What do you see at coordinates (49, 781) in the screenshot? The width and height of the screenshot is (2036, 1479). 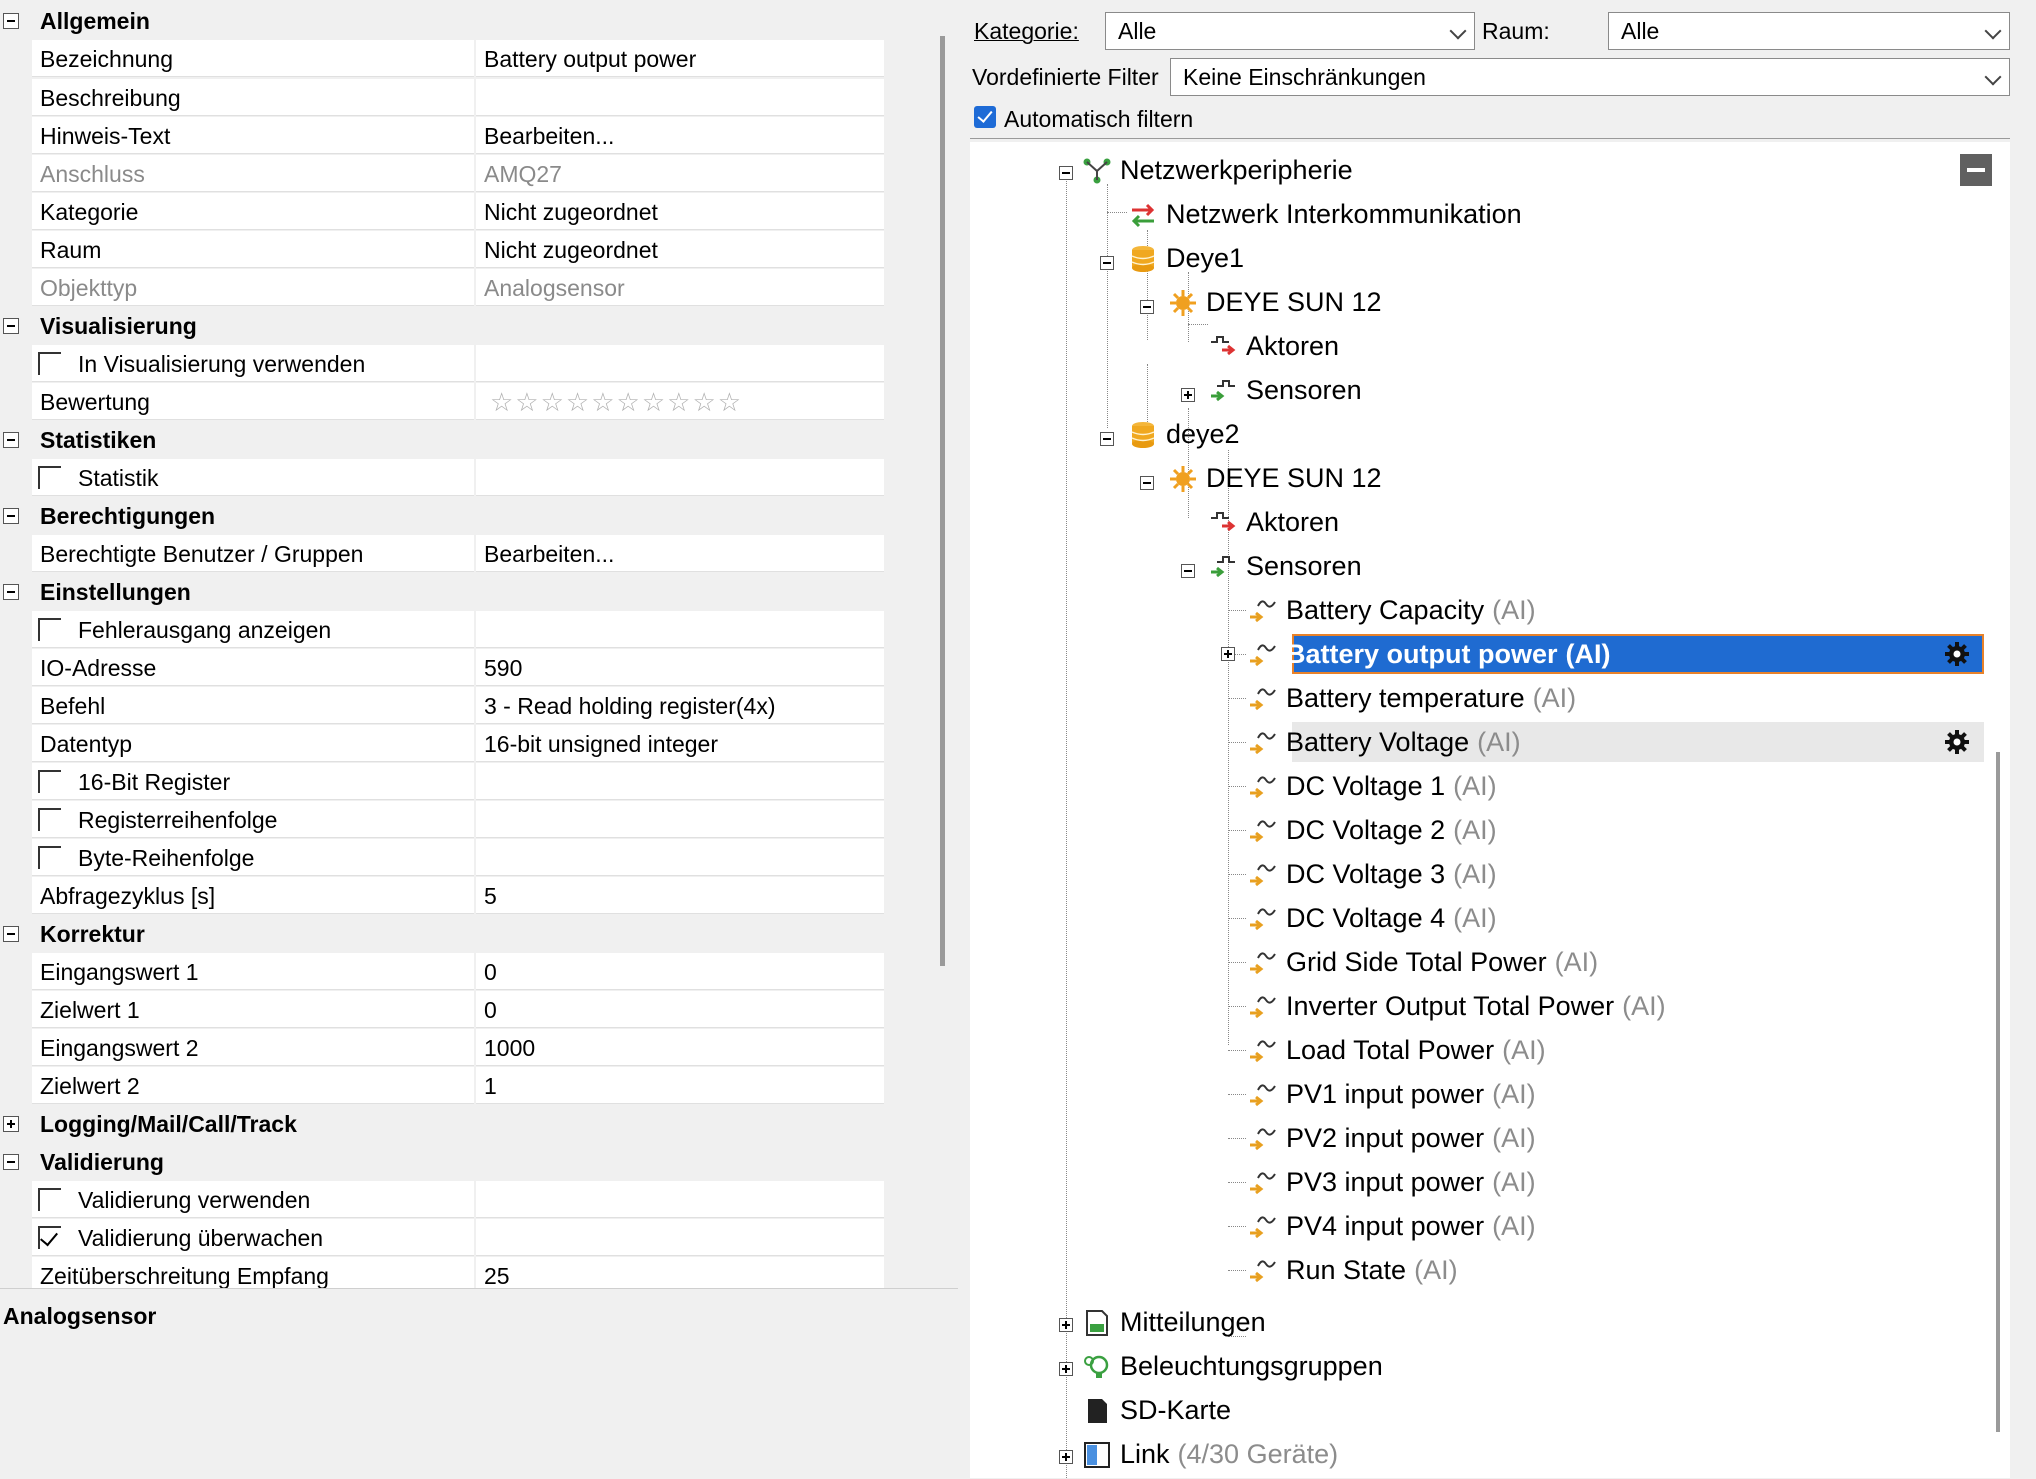 I see `16bit-checkbox` at bounding box center [49, 781].